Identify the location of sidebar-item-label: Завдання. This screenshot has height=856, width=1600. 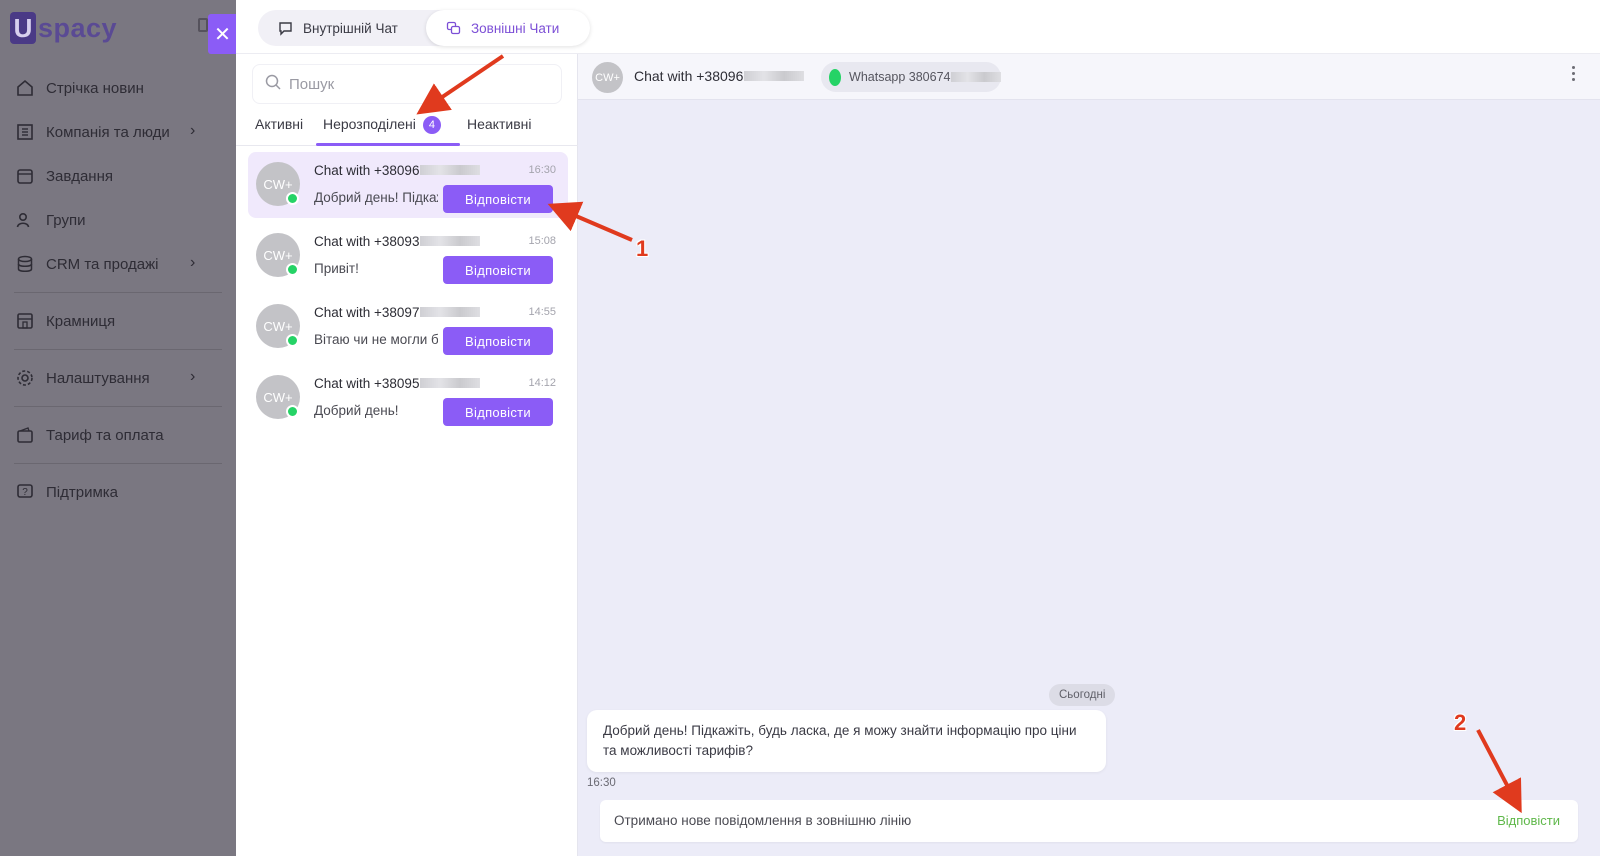
(79, 176).